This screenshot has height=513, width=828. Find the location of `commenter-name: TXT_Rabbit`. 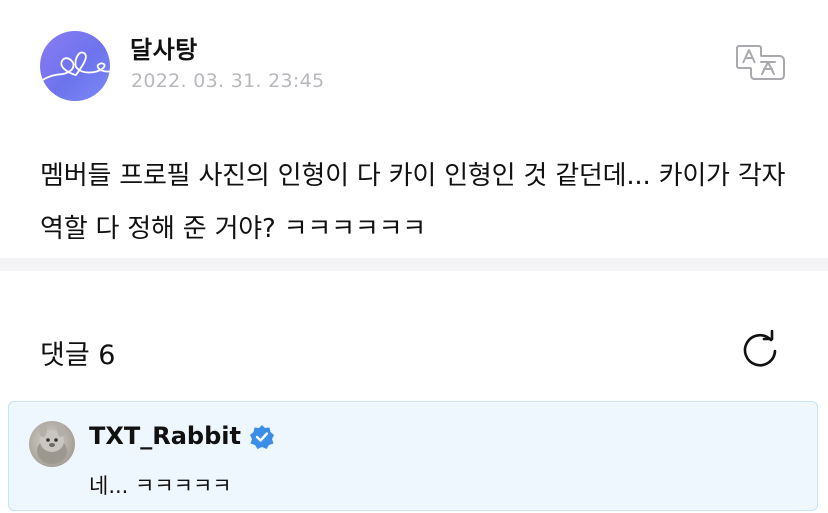

commenter-name: TXT_Rabbit is located at coordinates (165, 436).